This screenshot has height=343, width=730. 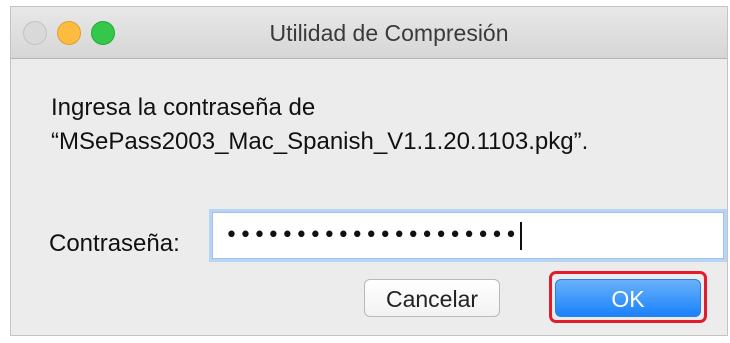 I want to click on ok-button-highlight, so click(x=628, y=297).